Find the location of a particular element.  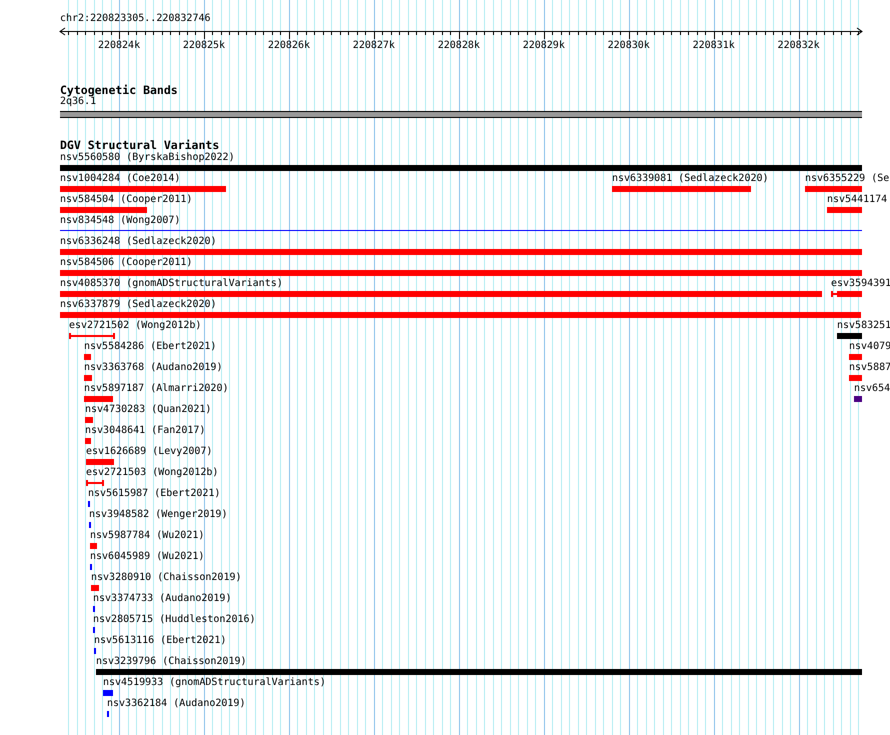

variant-label: esv2721503 (Wong2012b) is located at coordinates (152, 473).